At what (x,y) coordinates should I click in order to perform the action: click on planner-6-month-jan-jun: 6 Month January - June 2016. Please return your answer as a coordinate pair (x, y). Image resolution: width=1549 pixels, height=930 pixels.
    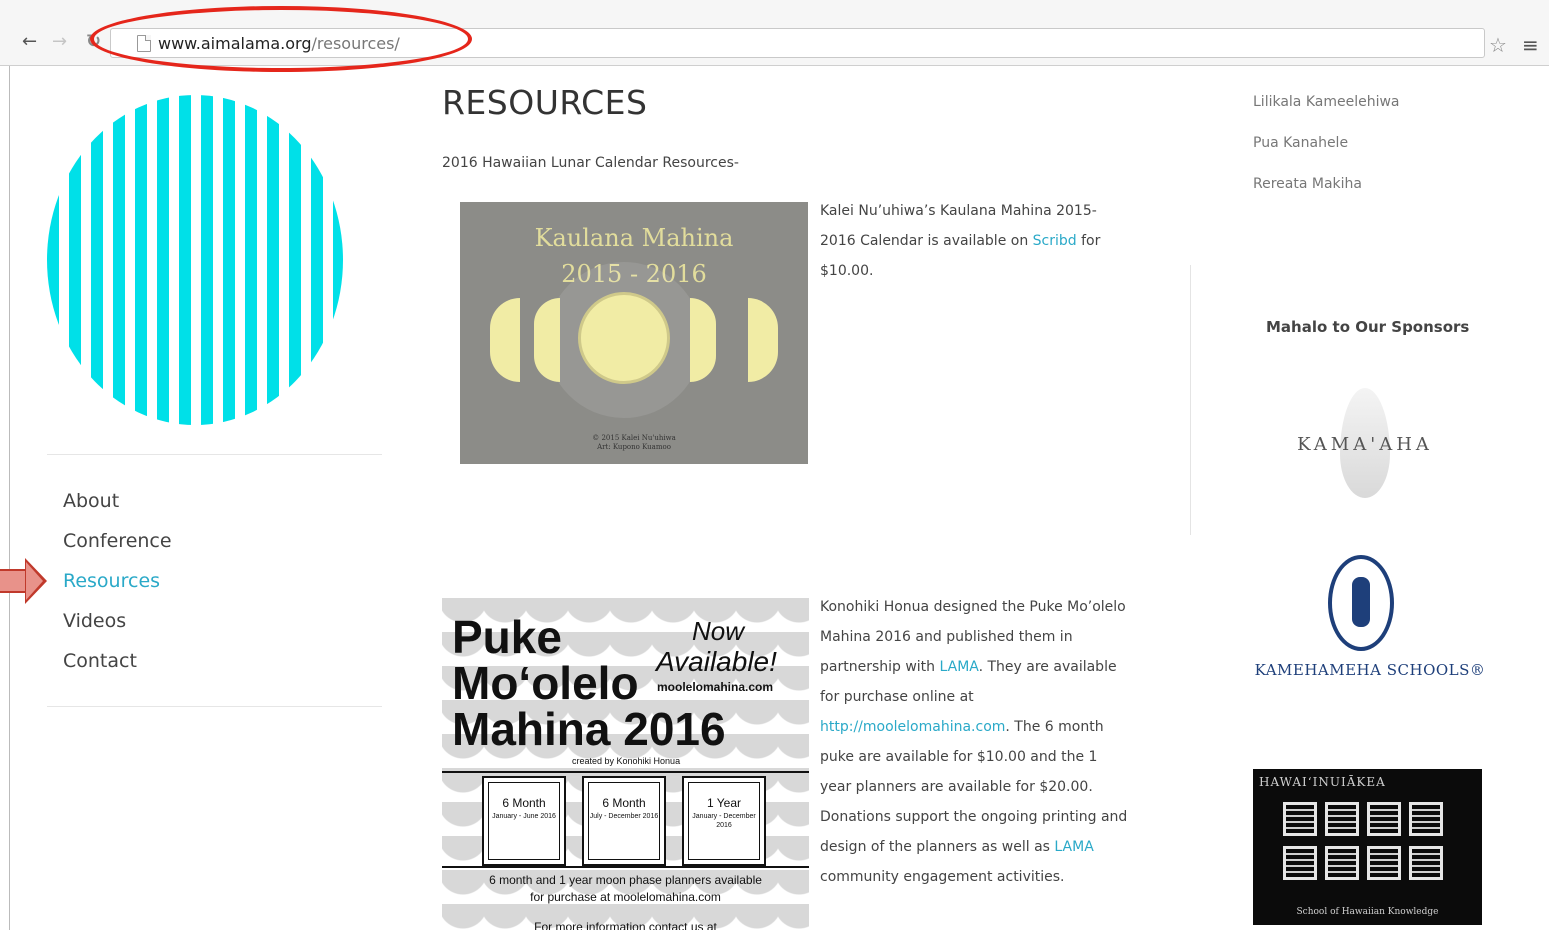
    Looking at the image, I should click on (524, 821).